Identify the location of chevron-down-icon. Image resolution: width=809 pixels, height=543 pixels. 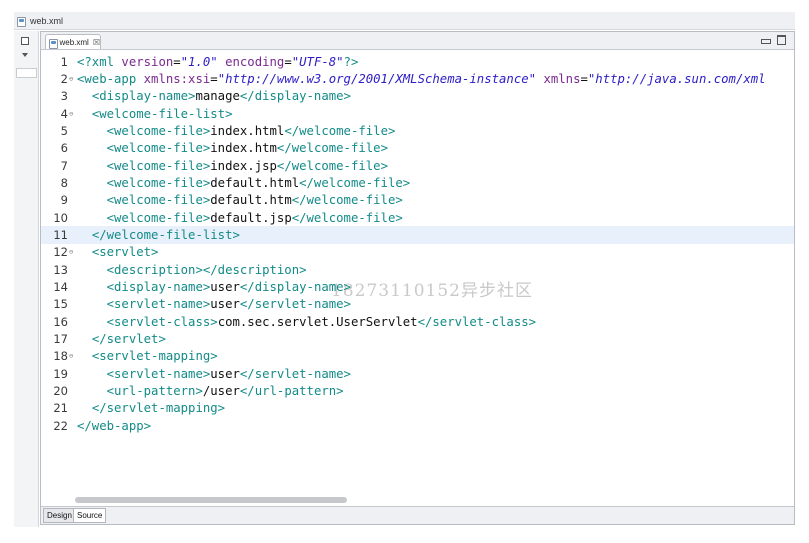
(25, 55).